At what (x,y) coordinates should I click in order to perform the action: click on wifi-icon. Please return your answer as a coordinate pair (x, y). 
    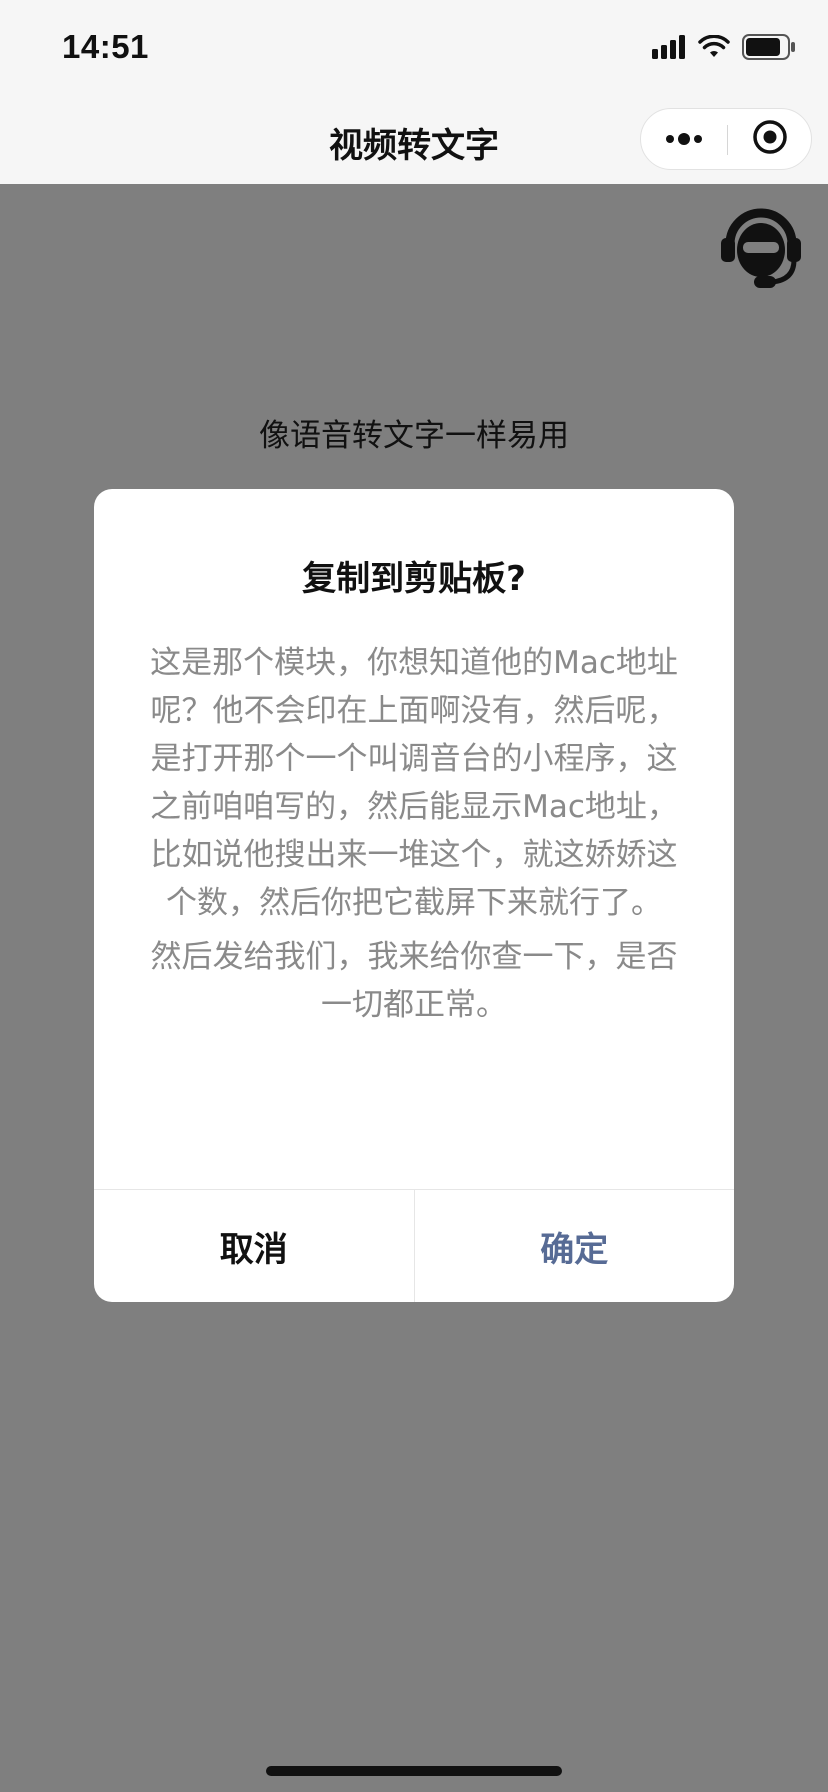
    Looking at the image, I should click on (714, 48).